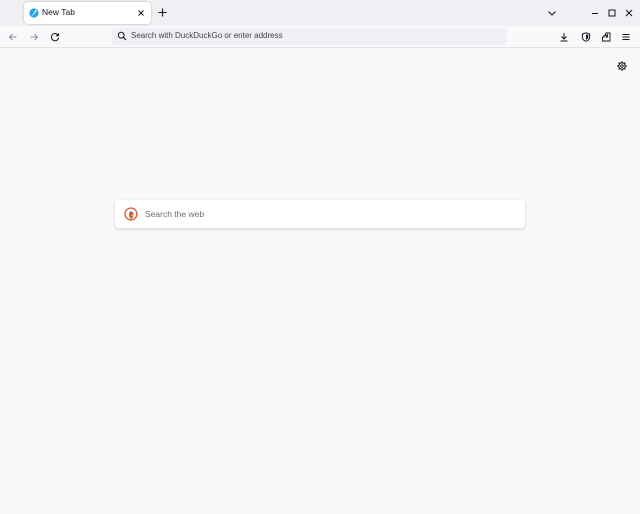  What do you see at coordinates (622, 66) in the screenshot?
I see `gear-icon` at bounding box center [622, 66].